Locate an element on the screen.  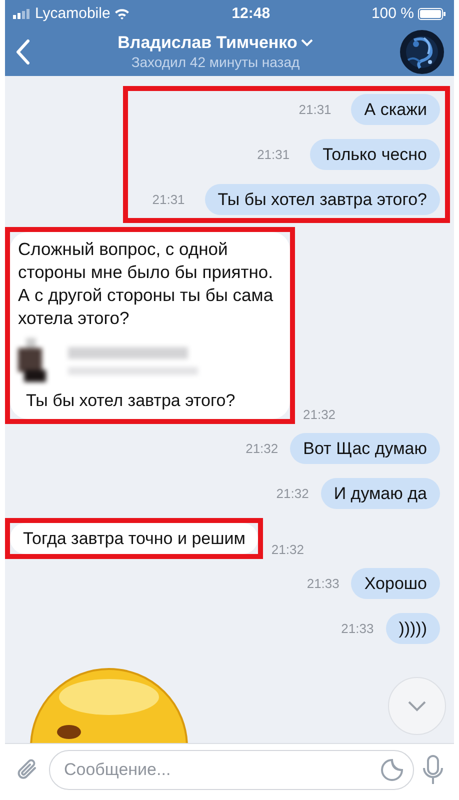
message-bubble: И думаю да is located at coordinates (380, 493).